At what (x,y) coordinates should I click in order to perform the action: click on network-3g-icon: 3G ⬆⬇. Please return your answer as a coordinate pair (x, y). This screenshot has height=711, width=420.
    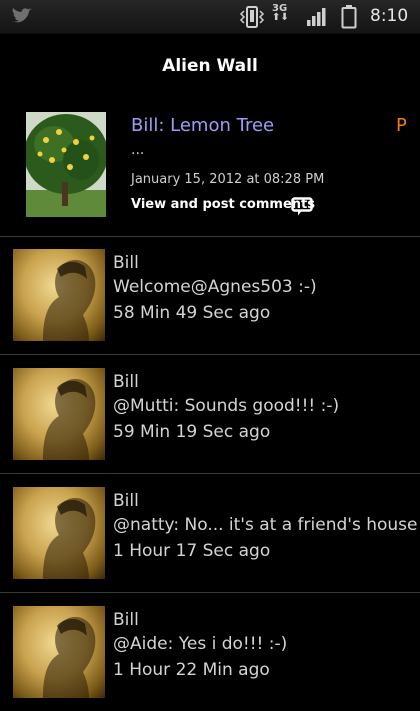
    Looking at the image, I should click on (280, 13).